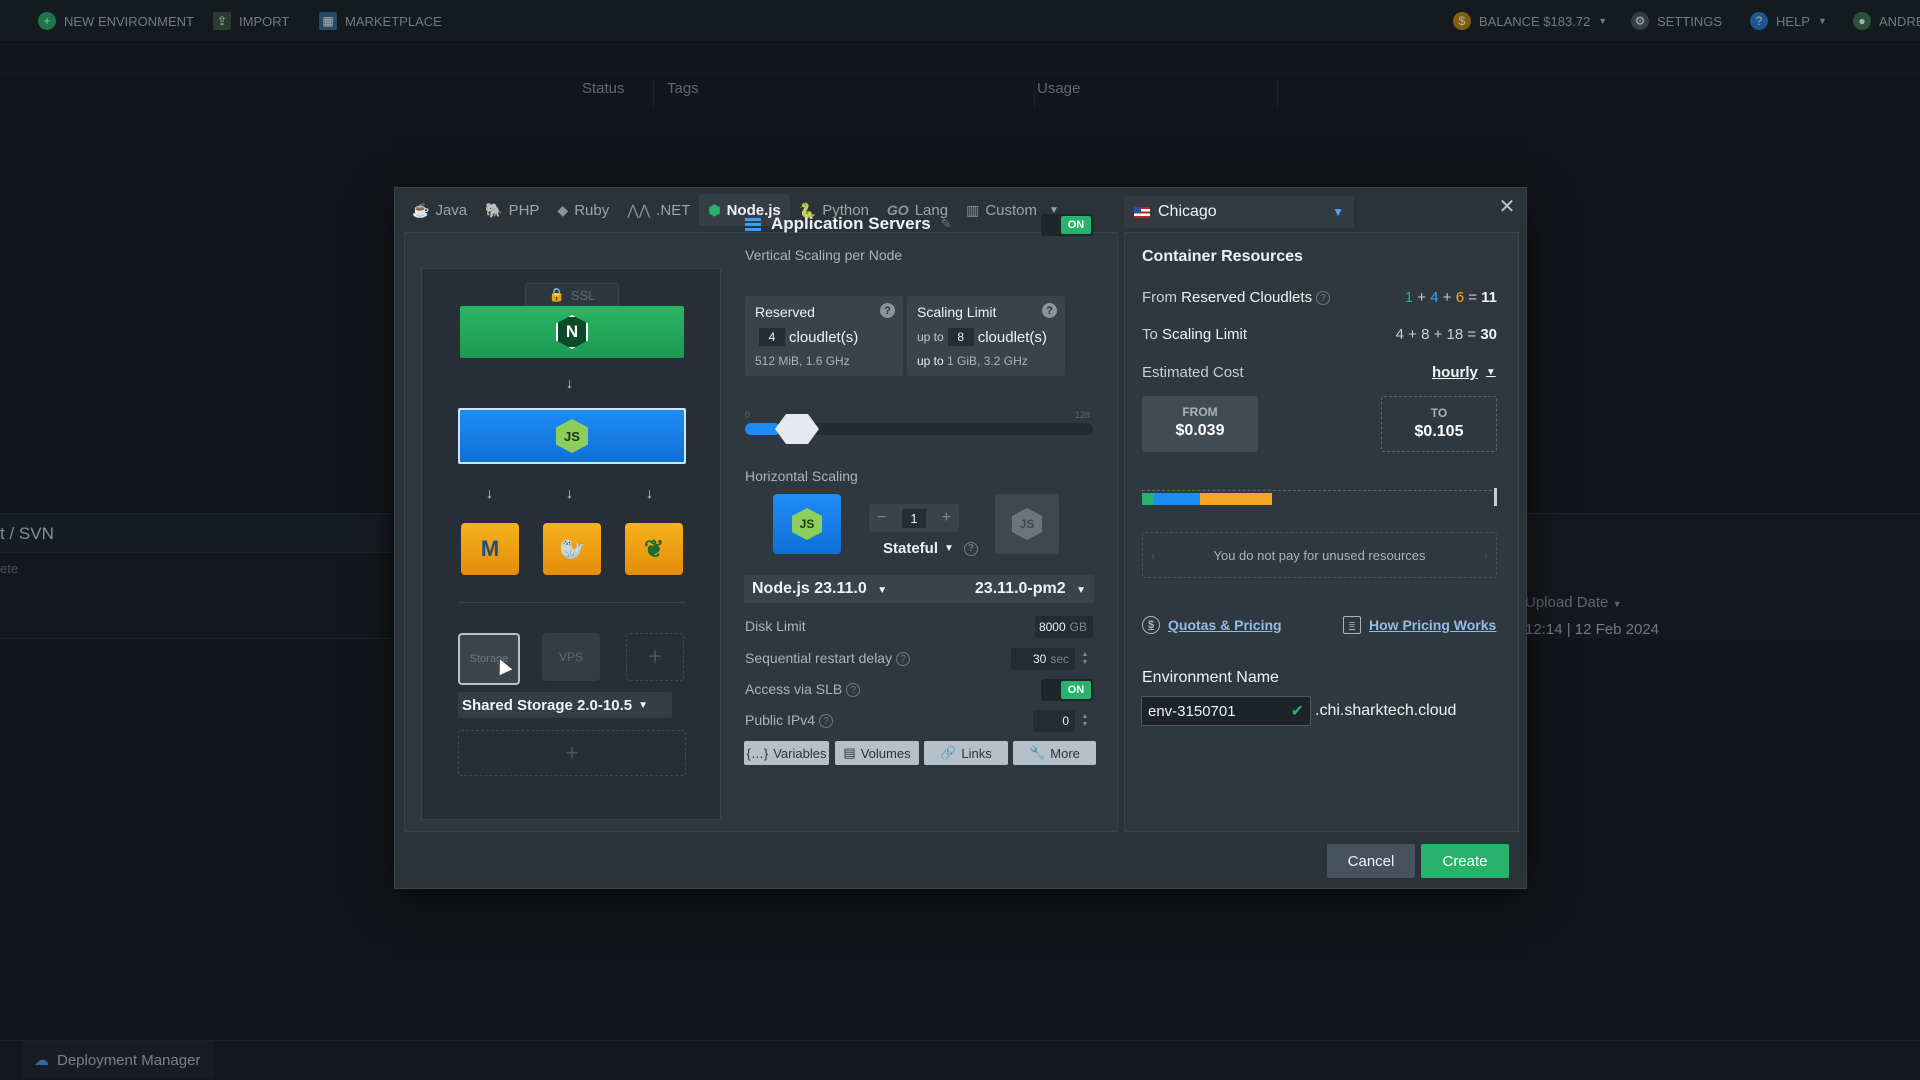 This screenshot has width=1920, height=1080. What do you see at coordinates (946, 518) in the screenshot?
I see `plus-icon: +` at bounding box center [946, 518].